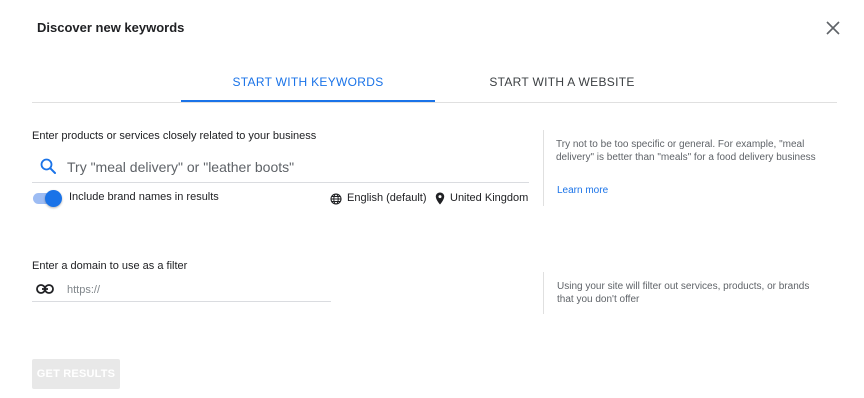 This screenshot has height=398, width=864. Describe the element at coordinates (387, 198) in the screenshot. I see `language-label: English (default)` at that location.